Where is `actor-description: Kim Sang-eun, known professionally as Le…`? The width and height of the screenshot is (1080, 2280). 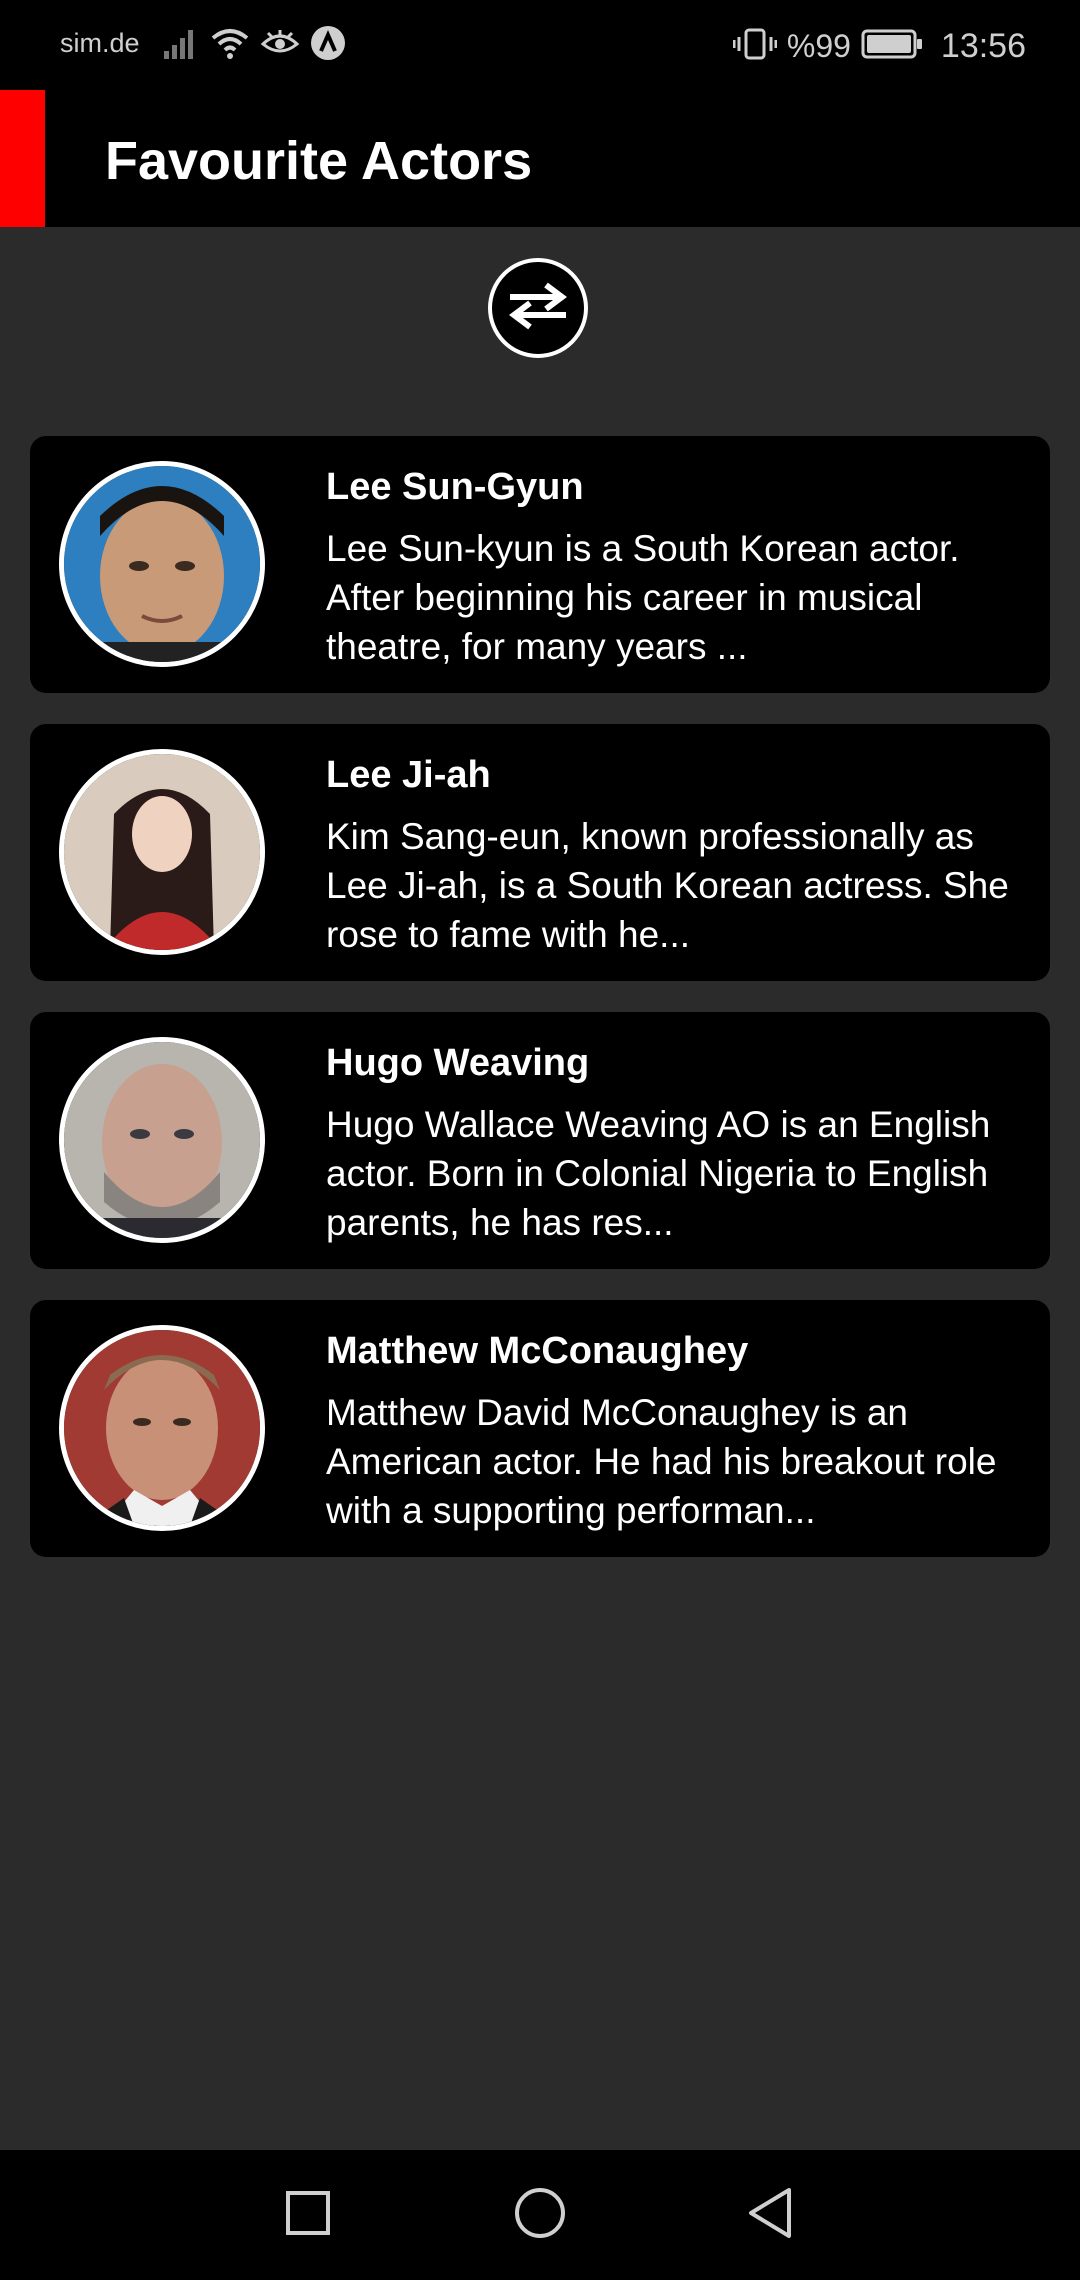
actor-description: Kim Sang-eun, known professionally as Le… is located at coordinates (667, 885).